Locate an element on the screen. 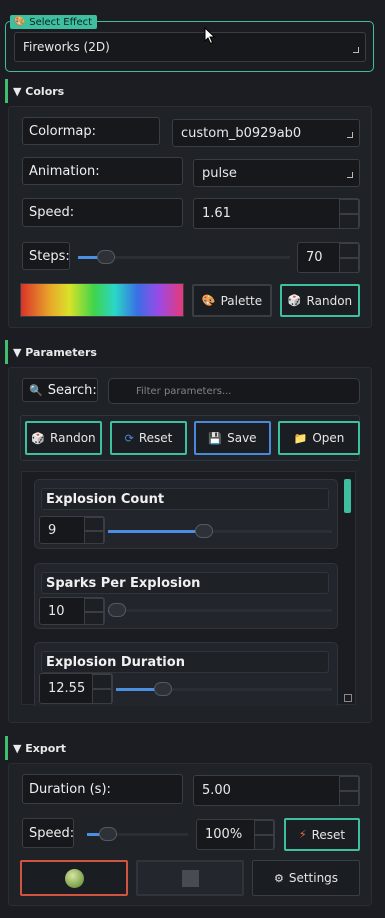  palette-button: 🎨 Palette is located at coordinates (232, 300).